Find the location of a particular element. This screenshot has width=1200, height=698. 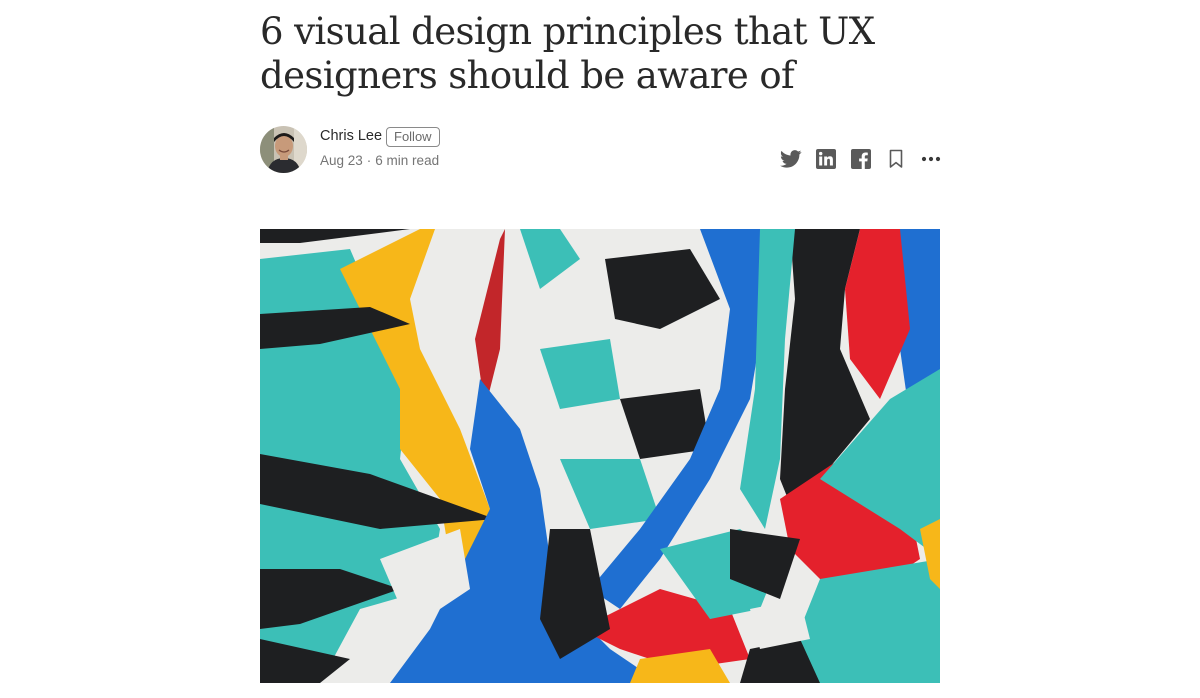

author-avatar is located at coordinates (283, 149).